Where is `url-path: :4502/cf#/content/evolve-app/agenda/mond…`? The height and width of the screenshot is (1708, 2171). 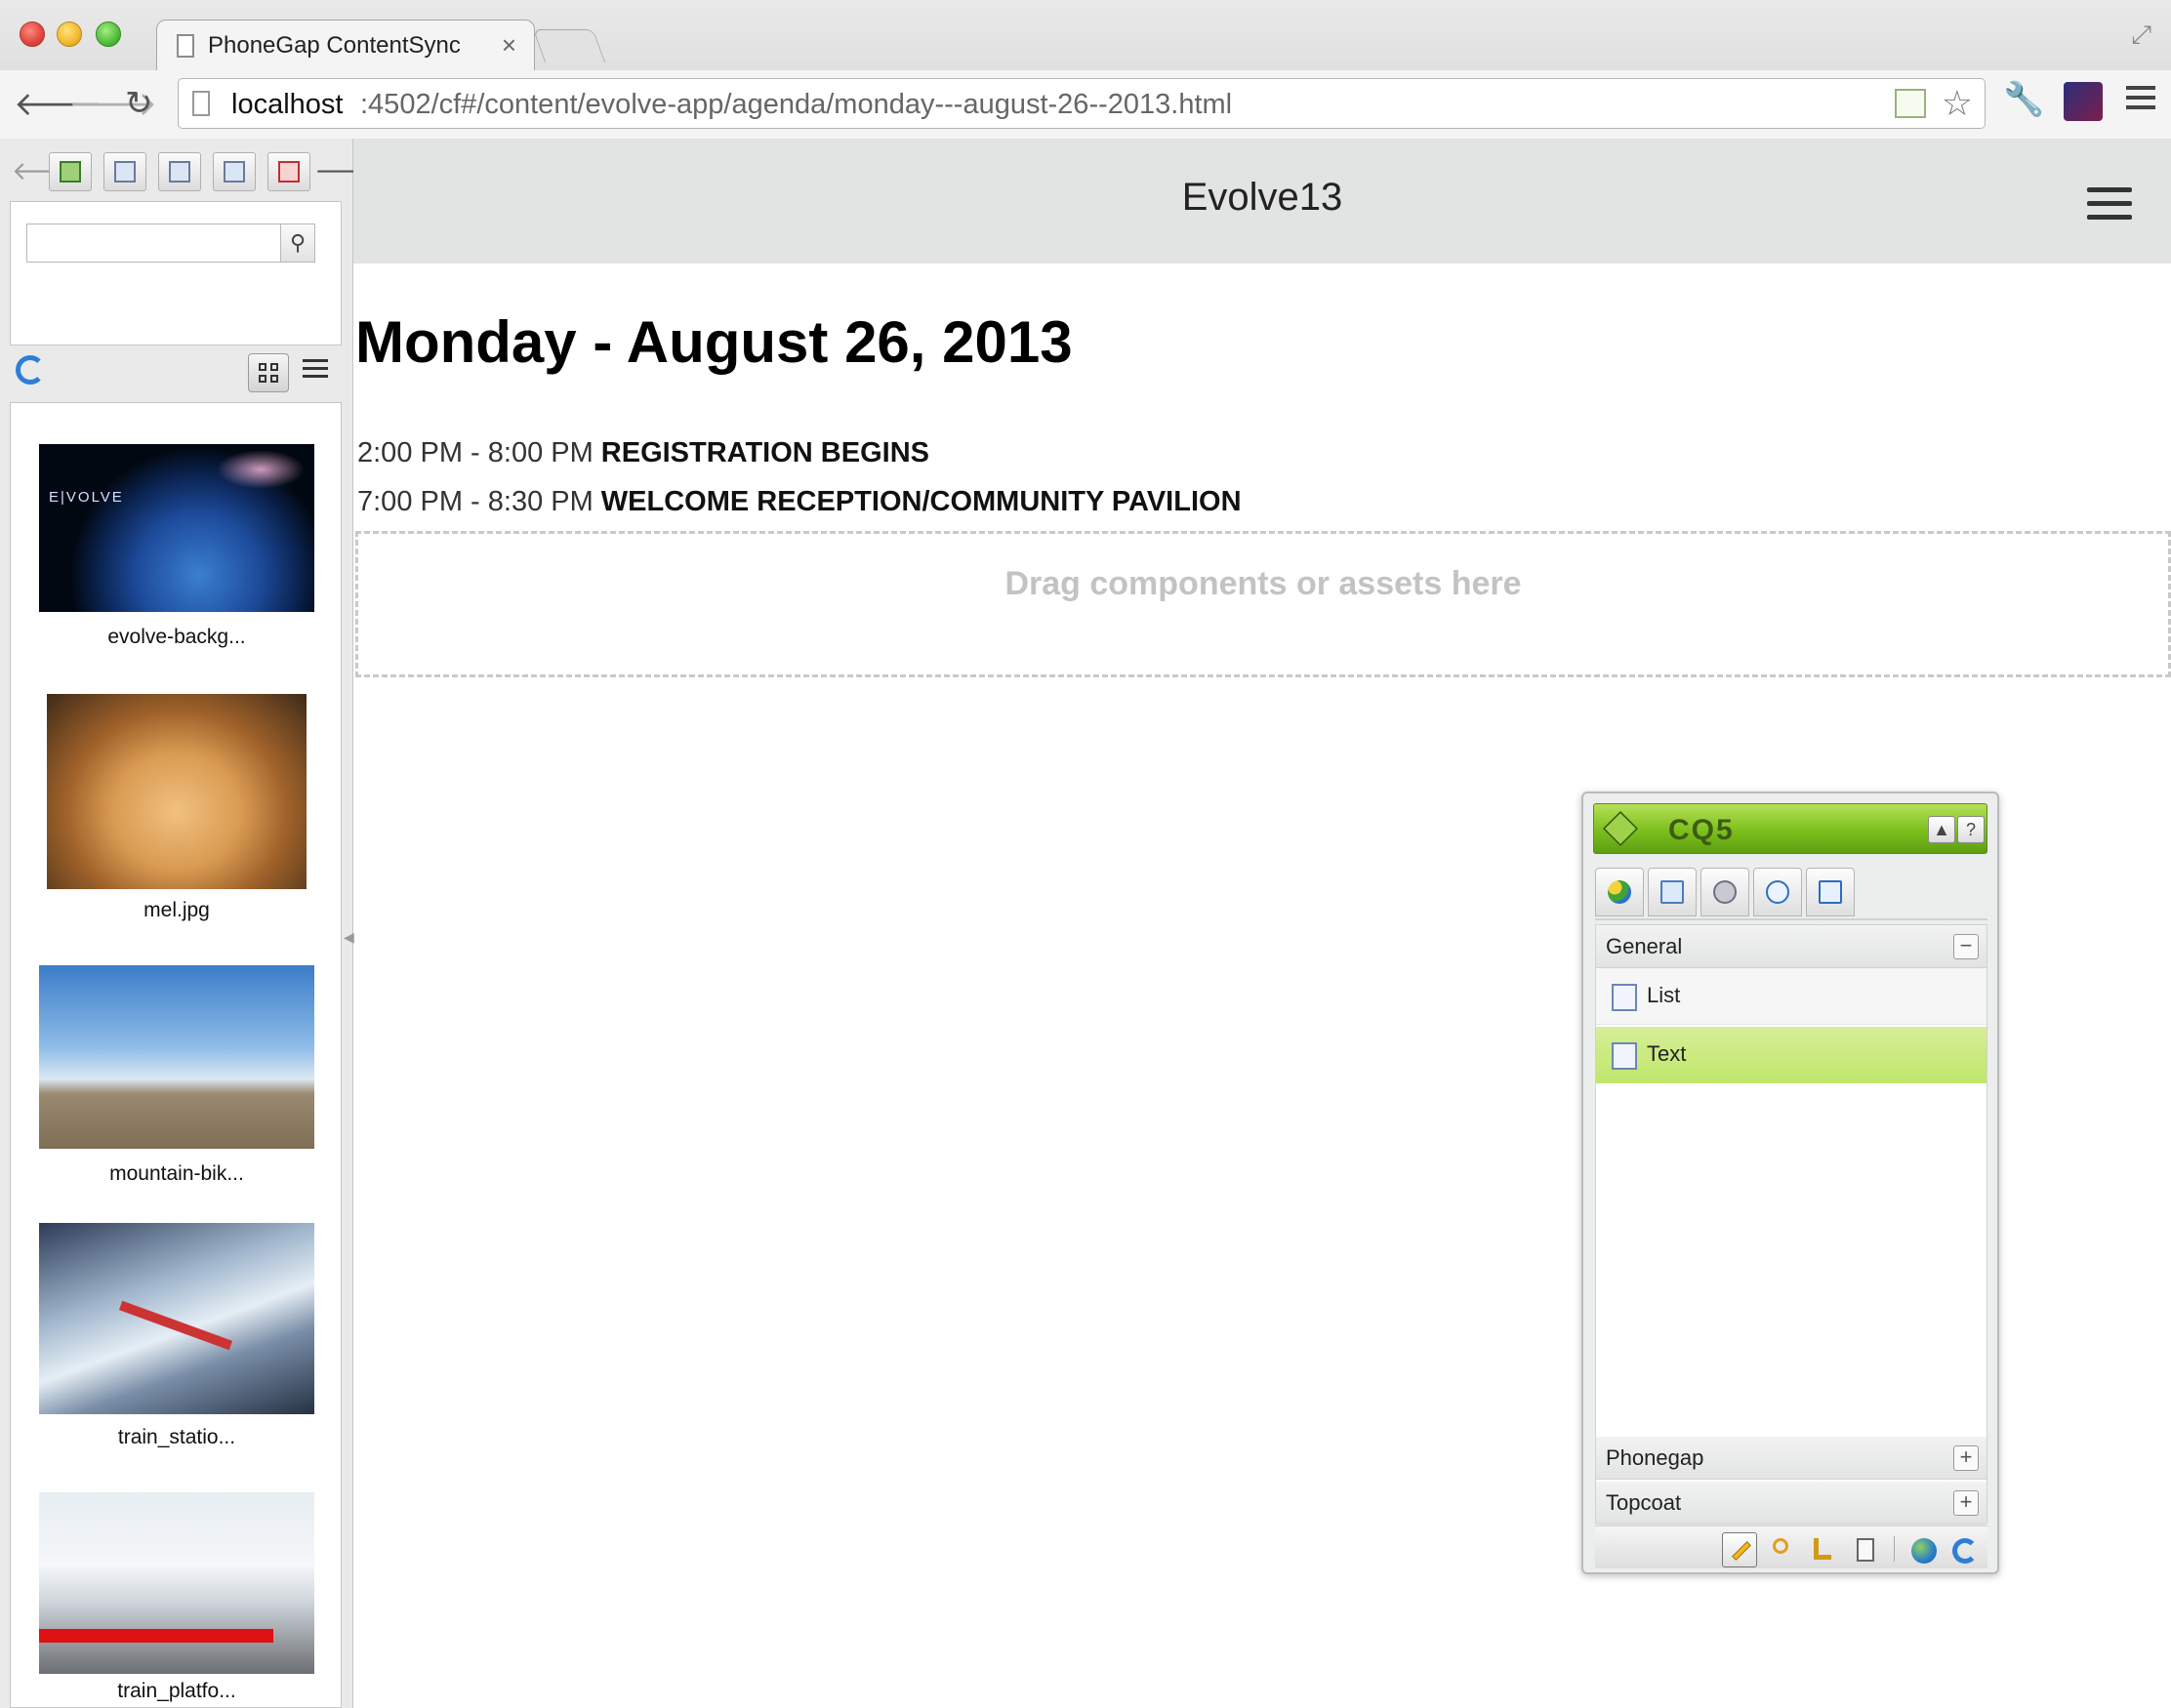
url-path: :4502/cf#/content/evolve-app/agenda/mond… is located at coordinates (796, 104).